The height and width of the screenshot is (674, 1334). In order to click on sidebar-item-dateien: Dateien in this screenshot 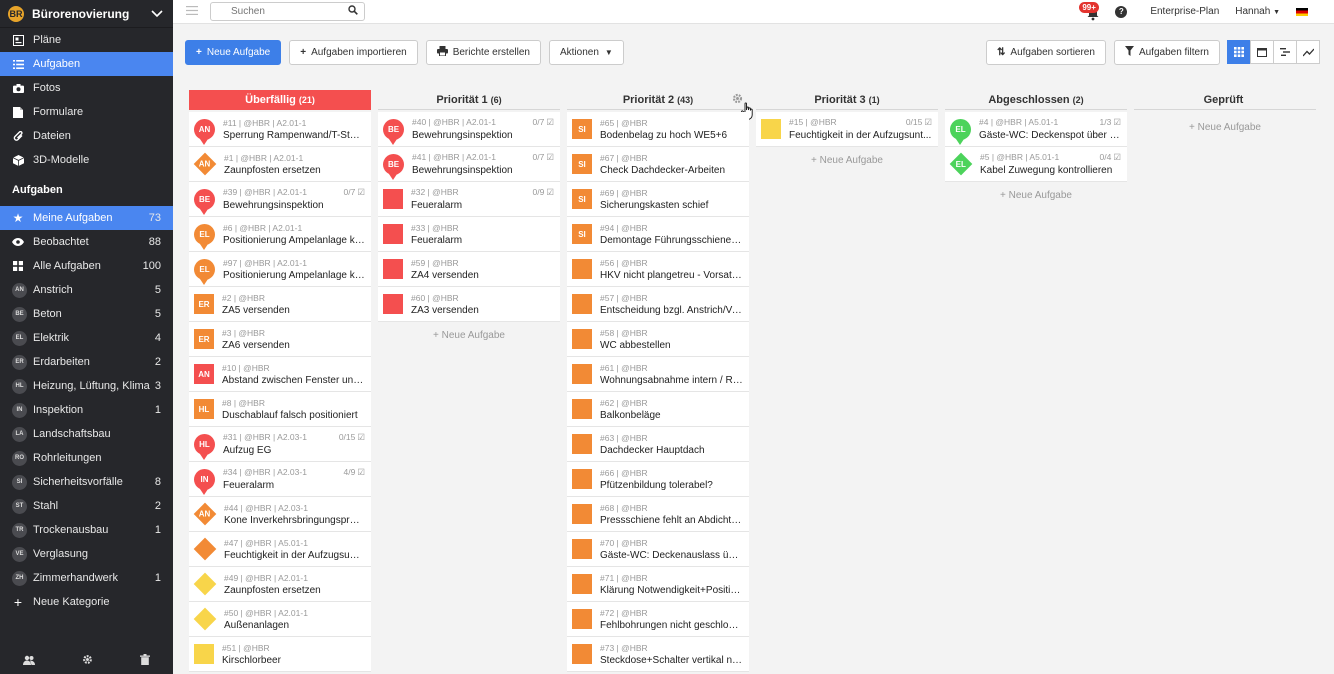, I will do `click(86, 136)`.